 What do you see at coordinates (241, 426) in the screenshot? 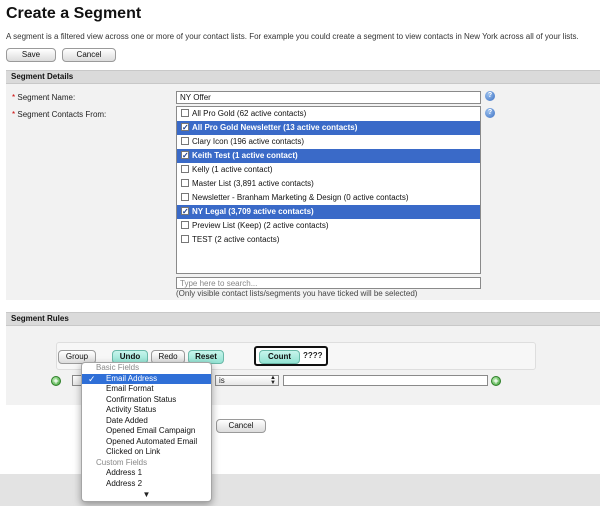
I see `bottom-cancel-button: Cancel` at bounding box center [241, 426].